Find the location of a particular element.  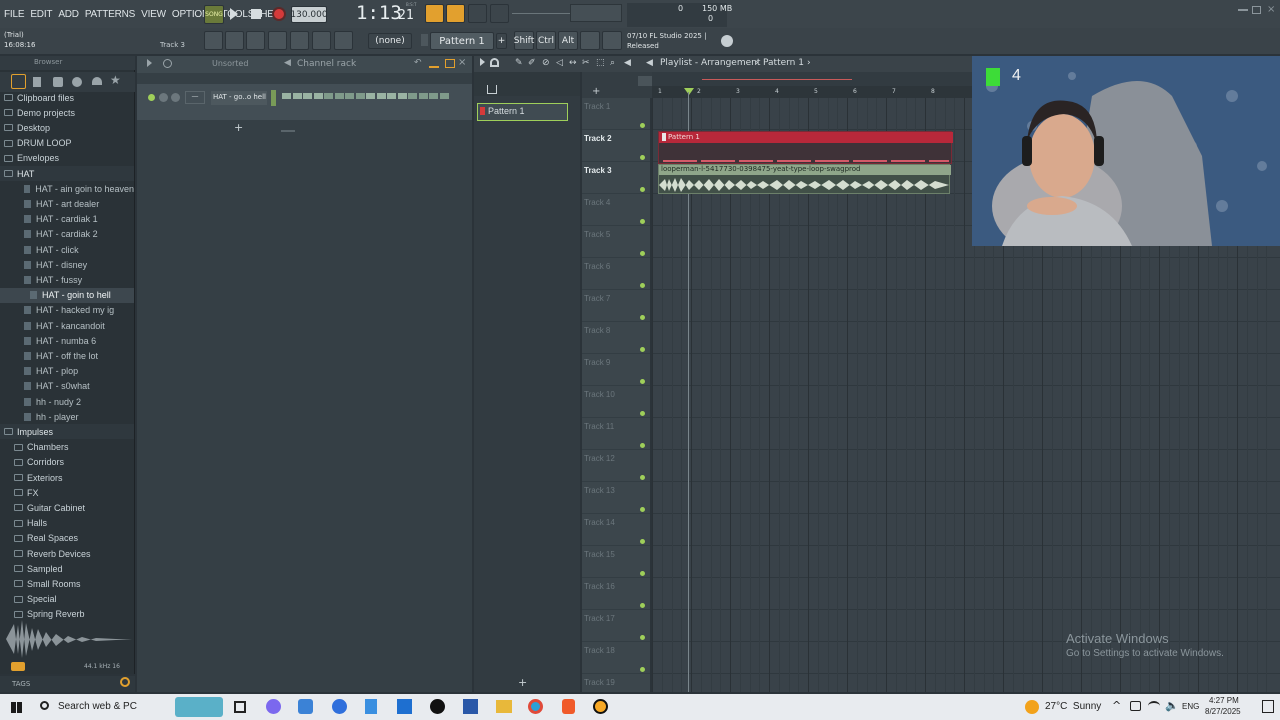

channel-select-led is located at coordinates (273, 98).